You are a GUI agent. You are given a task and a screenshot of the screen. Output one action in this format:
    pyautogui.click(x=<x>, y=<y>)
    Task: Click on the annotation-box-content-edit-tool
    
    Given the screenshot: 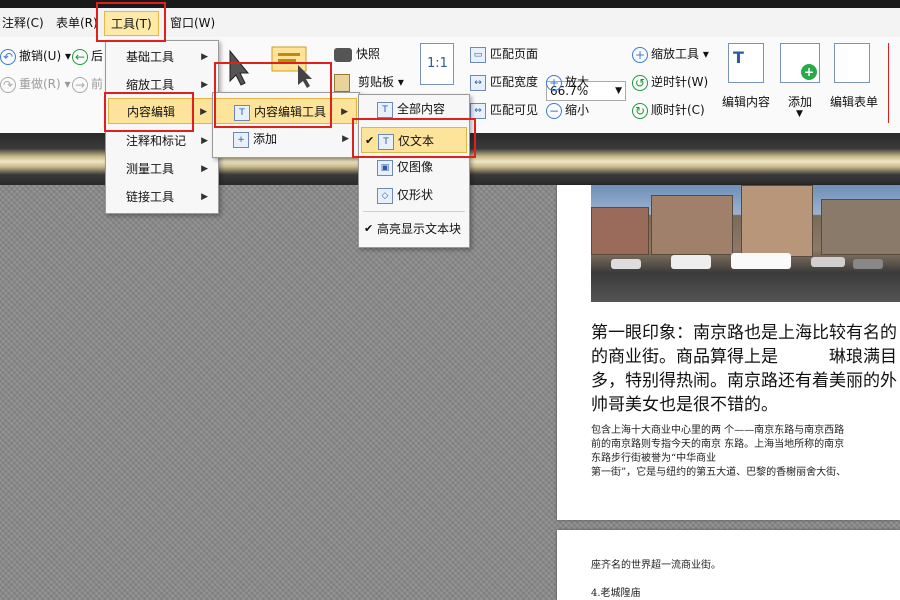 What is the action you would take?
    pyautogui.click(x=273, y=95)
    